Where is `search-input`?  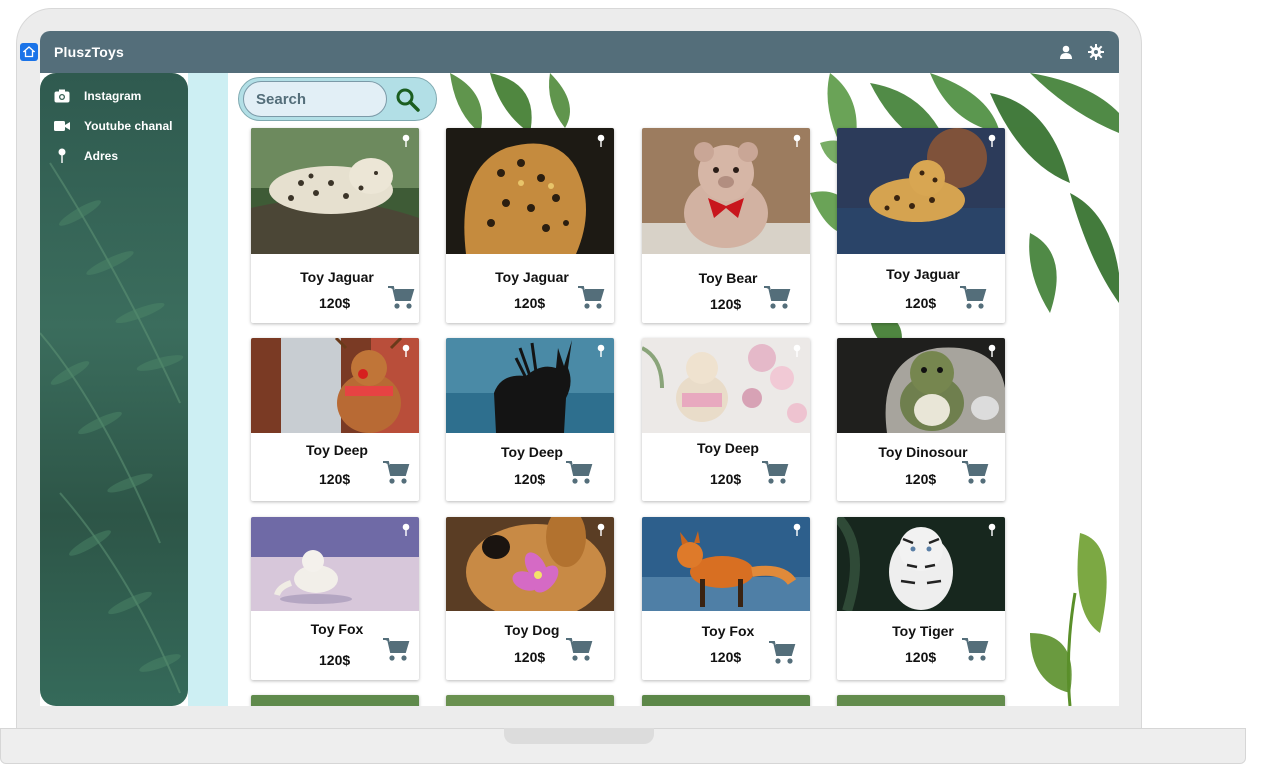 search-input is located at coordinates (315, 99).